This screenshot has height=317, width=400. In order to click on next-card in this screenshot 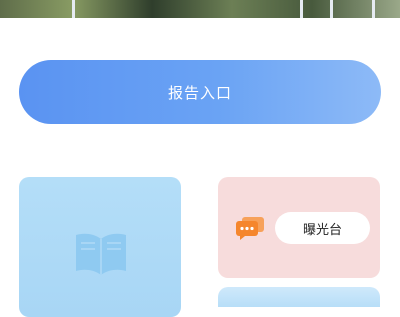, I will do `click(299, 297)`.